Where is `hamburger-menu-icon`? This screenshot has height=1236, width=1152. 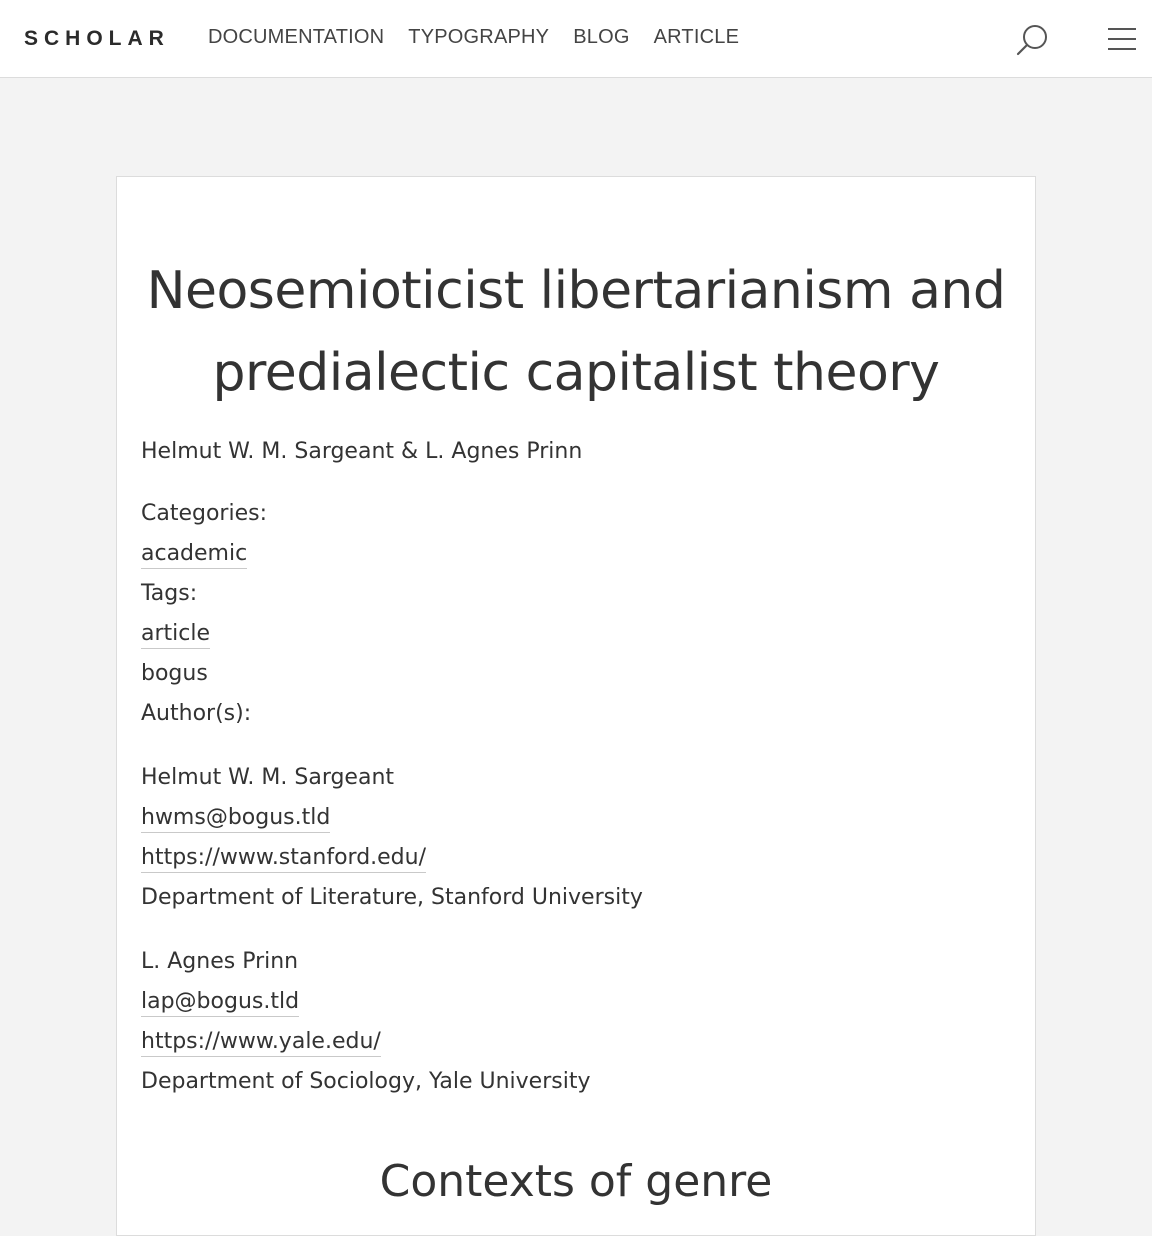 hamburger-menu-icon is located at coordinates (1122, 40).